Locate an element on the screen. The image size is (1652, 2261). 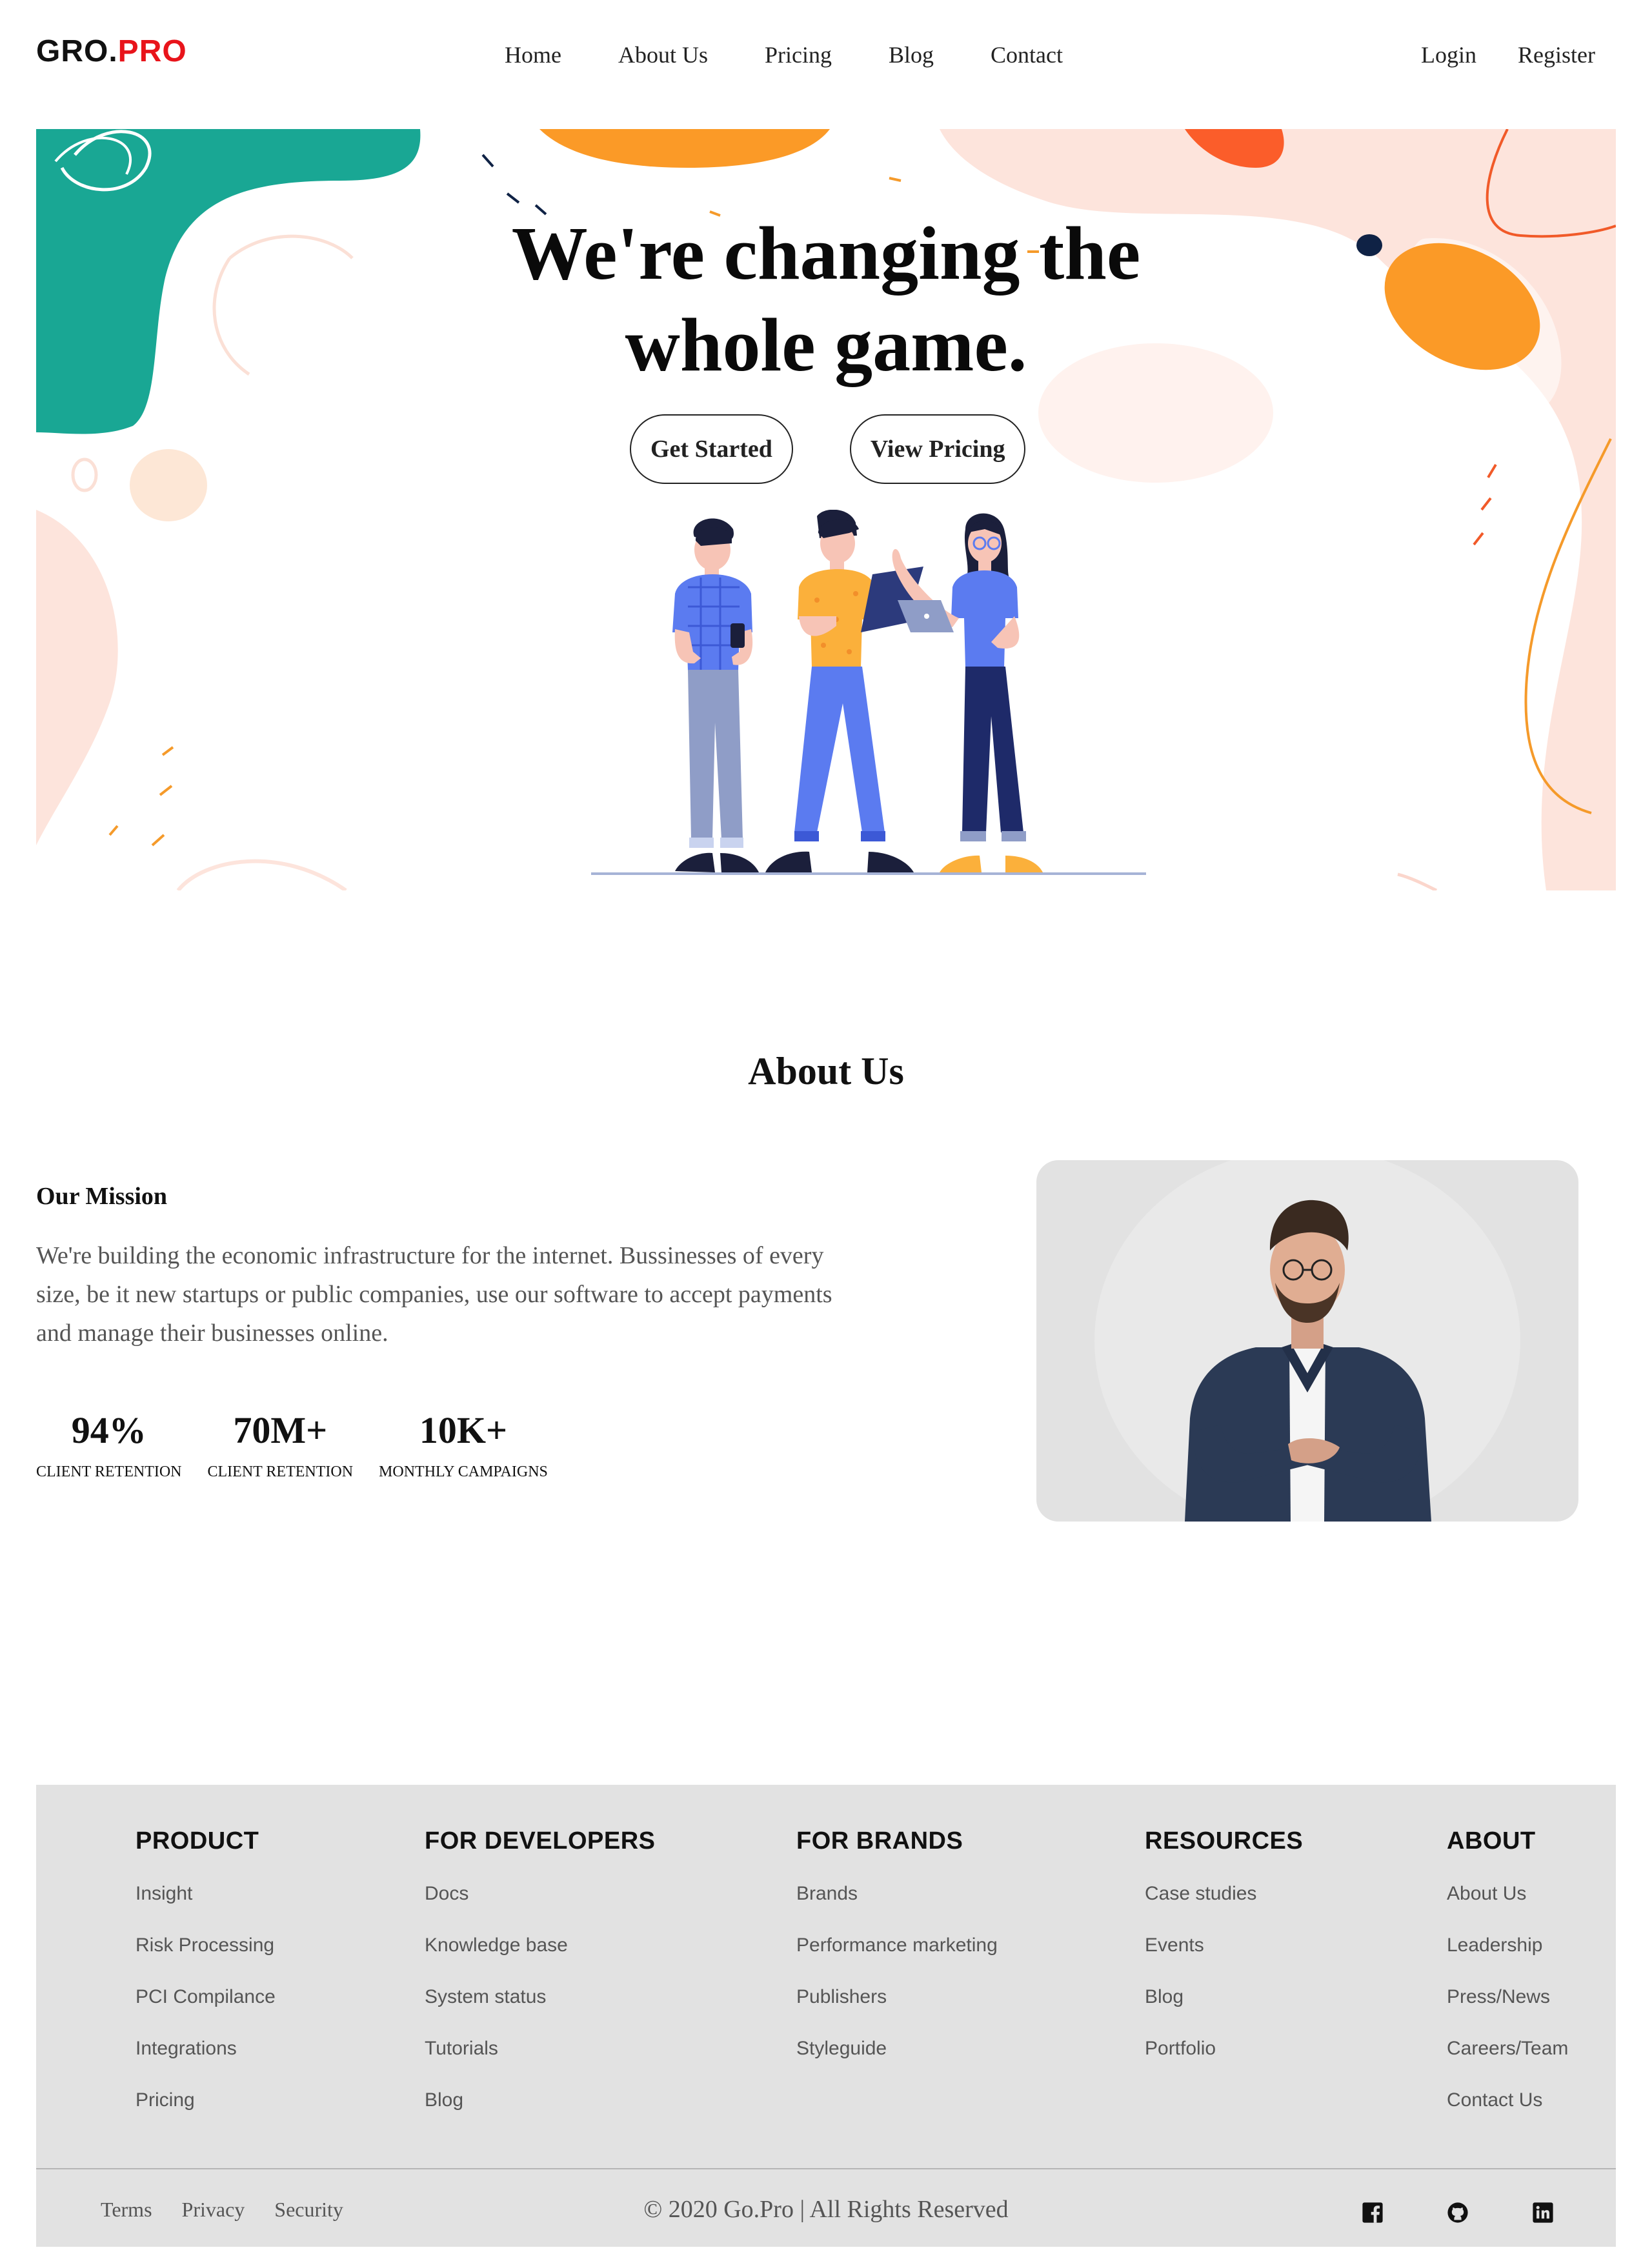
footer-link-knowledge-base: Knowledge base is located at coordinates (540, 1958).